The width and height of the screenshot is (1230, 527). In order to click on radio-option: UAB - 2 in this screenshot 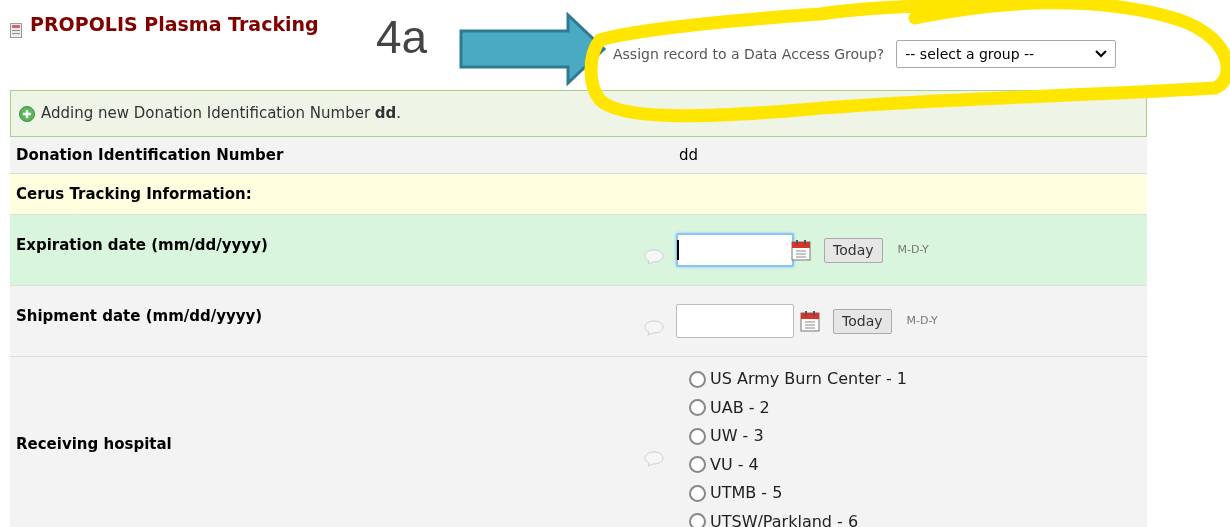, I will do `click(798, 407)`.